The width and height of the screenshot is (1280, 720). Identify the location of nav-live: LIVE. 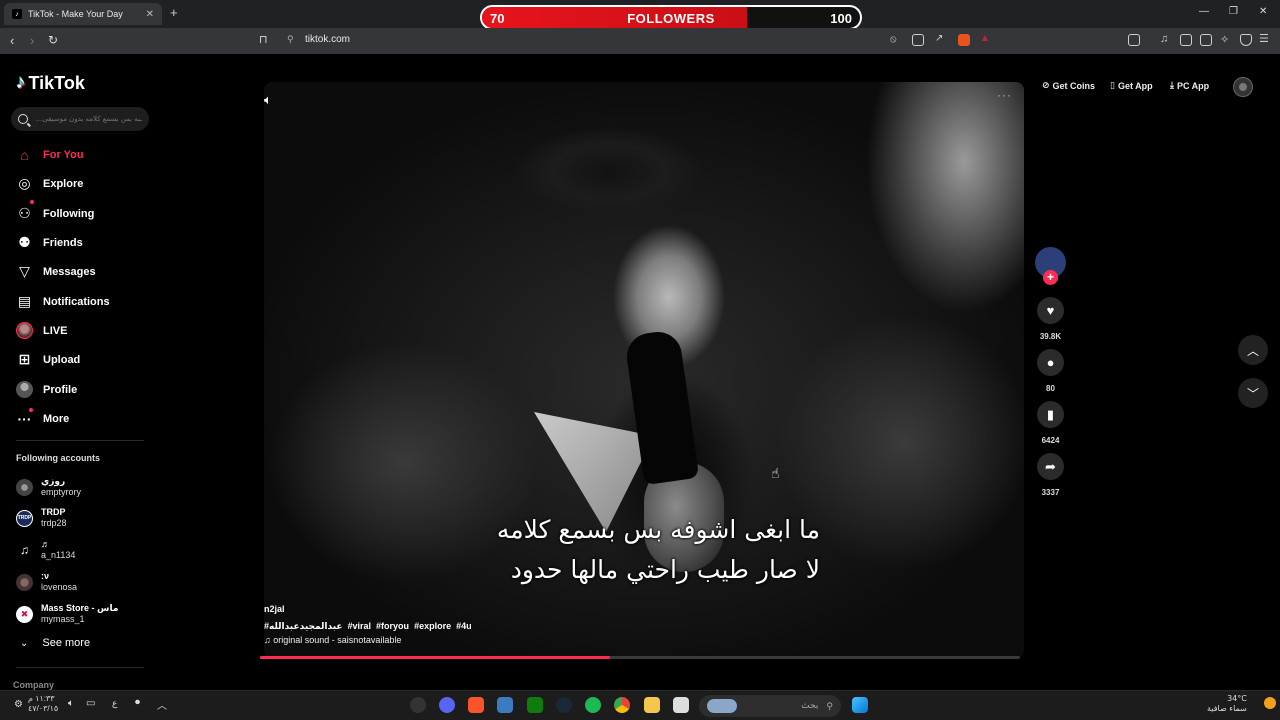
(41, 330).